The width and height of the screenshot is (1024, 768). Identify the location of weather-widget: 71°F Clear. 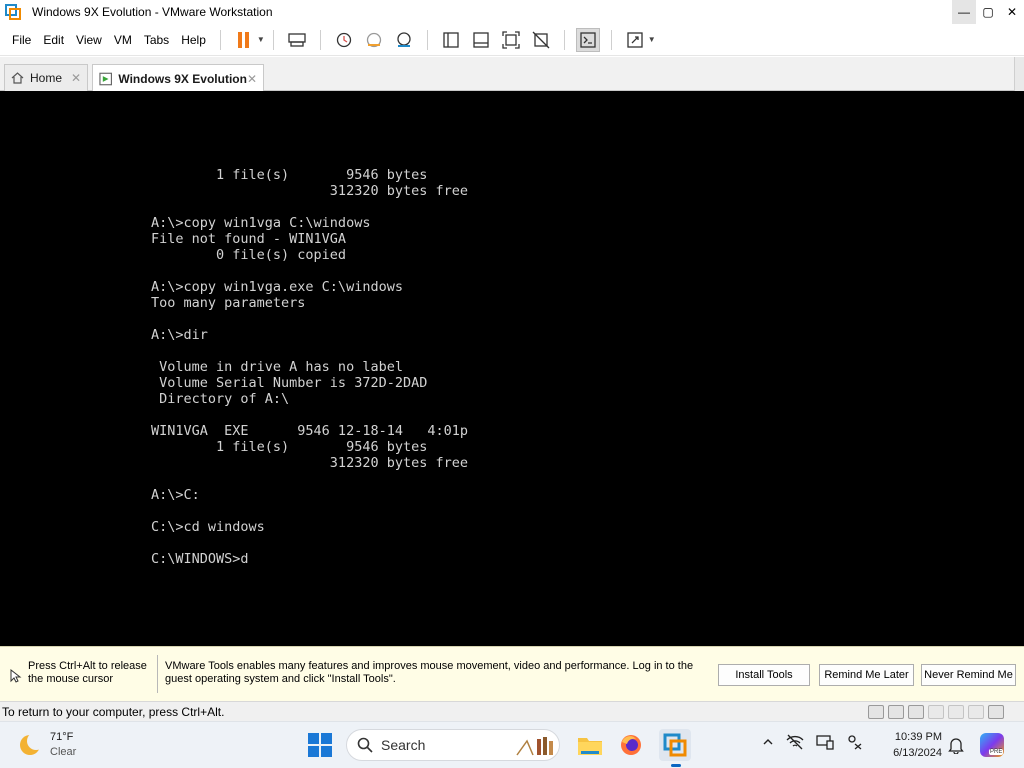
(47, 745).